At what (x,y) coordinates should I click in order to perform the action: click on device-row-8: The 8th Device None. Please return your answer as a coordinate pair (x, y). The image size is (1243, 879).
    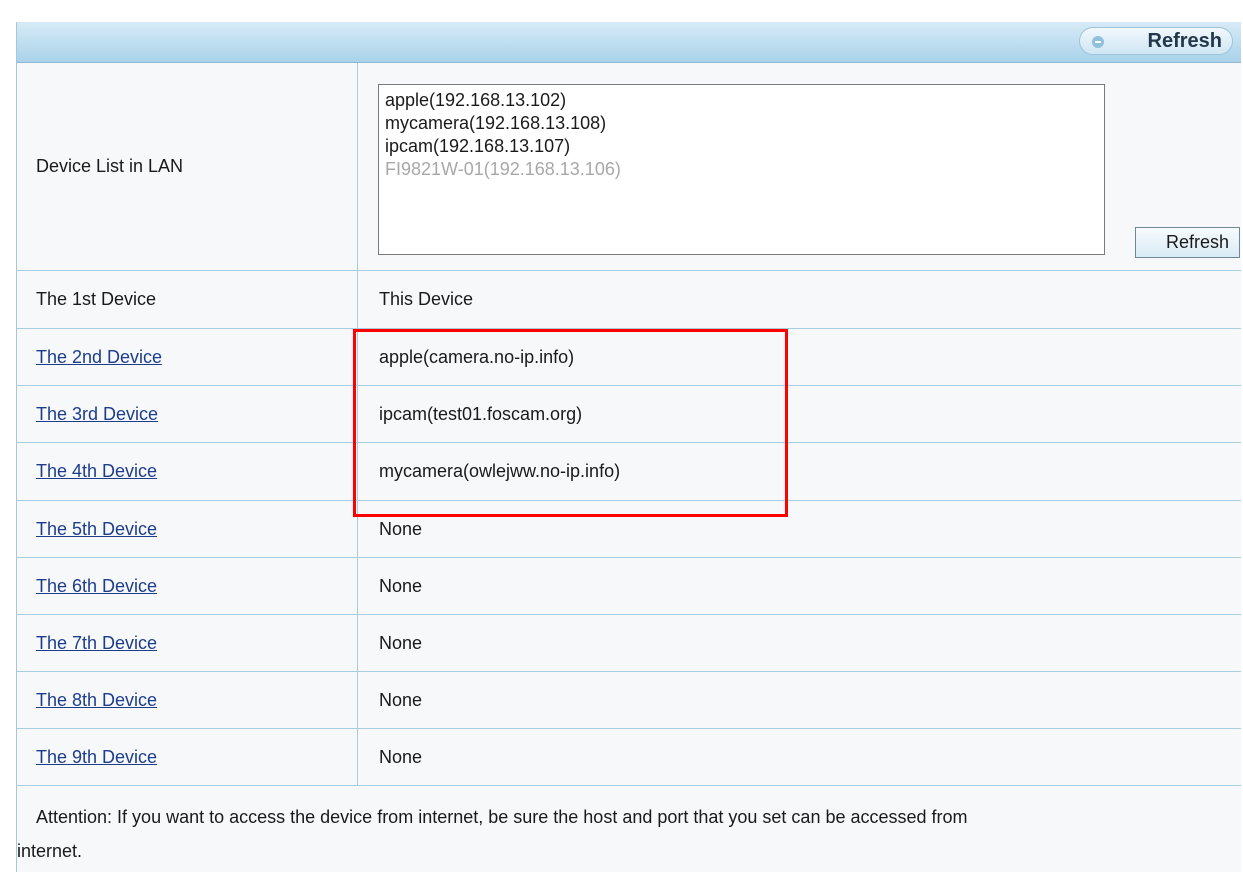
    Looking at the image, I should click on (629, 700).